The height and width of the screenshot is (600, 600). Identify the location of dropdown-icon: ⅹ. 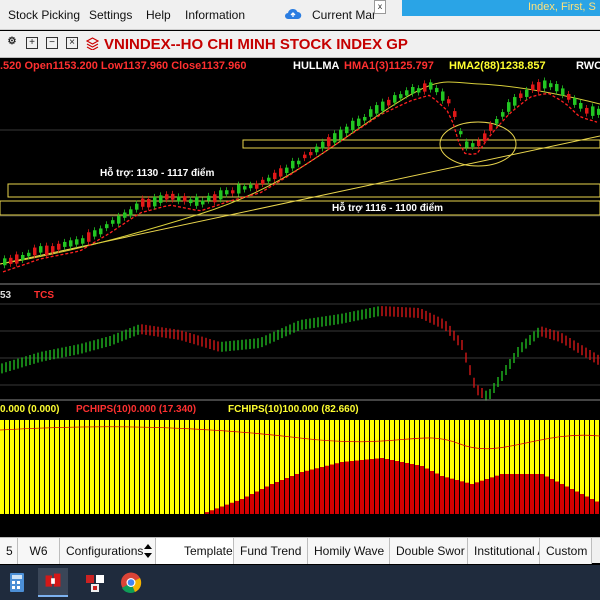
(380, 7).